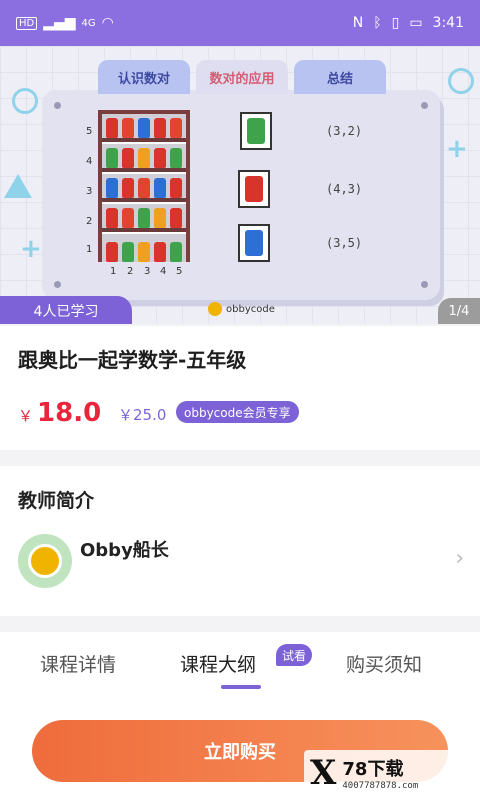 This screenshot has width=480, height=800. I want to click on x-label: 5, so click(179, 271).